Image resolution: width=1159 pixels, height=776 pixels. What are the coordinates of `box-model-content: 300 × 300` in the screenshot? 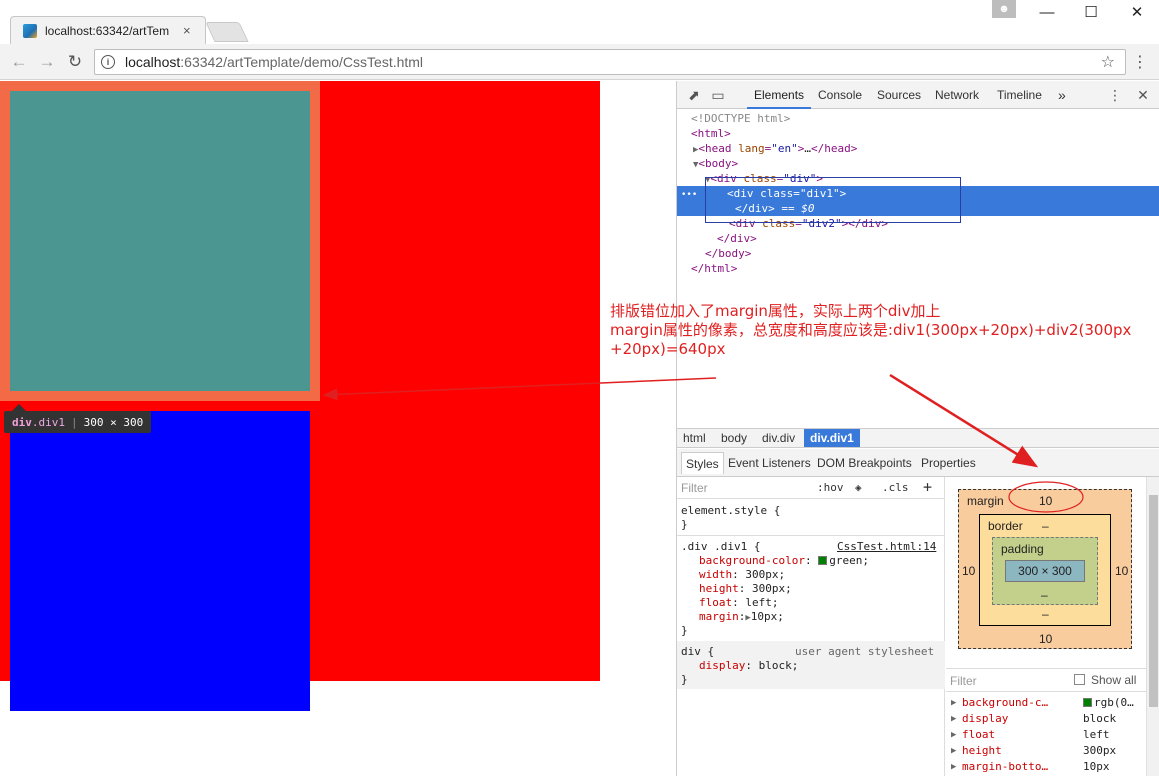 It's located at (1045, 571).